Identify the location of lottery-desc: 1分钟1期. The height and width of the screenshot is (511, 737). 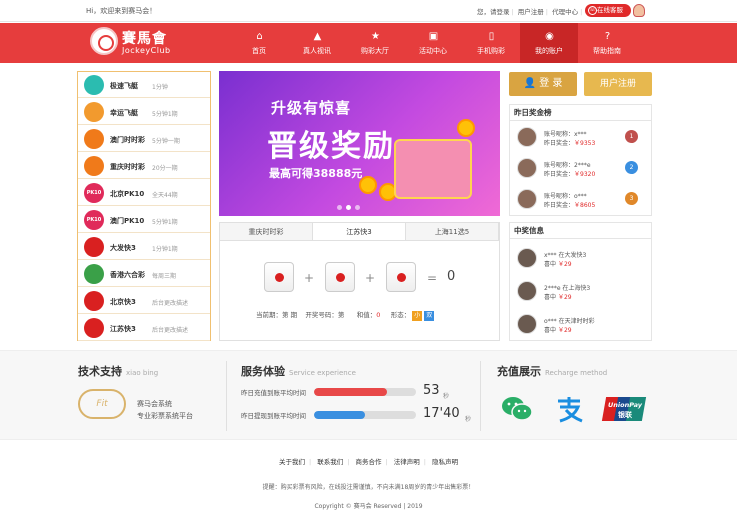
(165, 249).